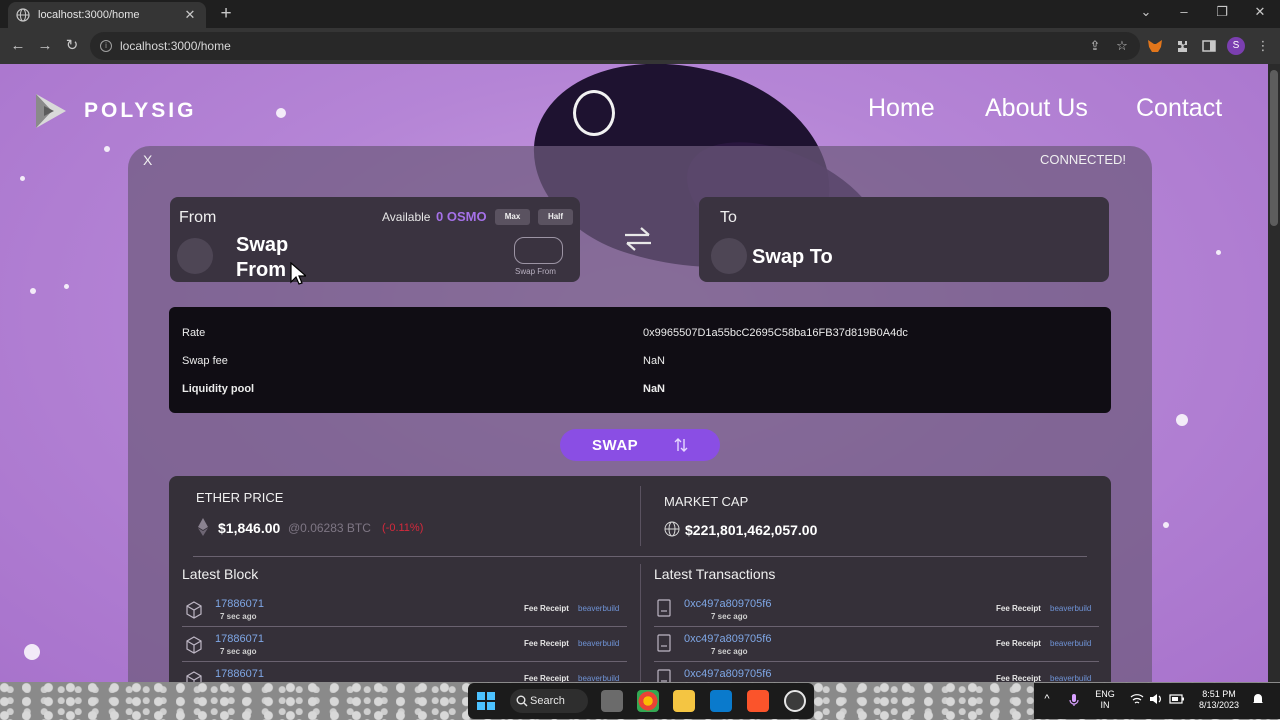 This screenshot has width=1280, height=720. What do you see at coordinates (1263, 46) in the screenshot?
I see `menu-icon: ⋮` at bounding box center [1263, 46].